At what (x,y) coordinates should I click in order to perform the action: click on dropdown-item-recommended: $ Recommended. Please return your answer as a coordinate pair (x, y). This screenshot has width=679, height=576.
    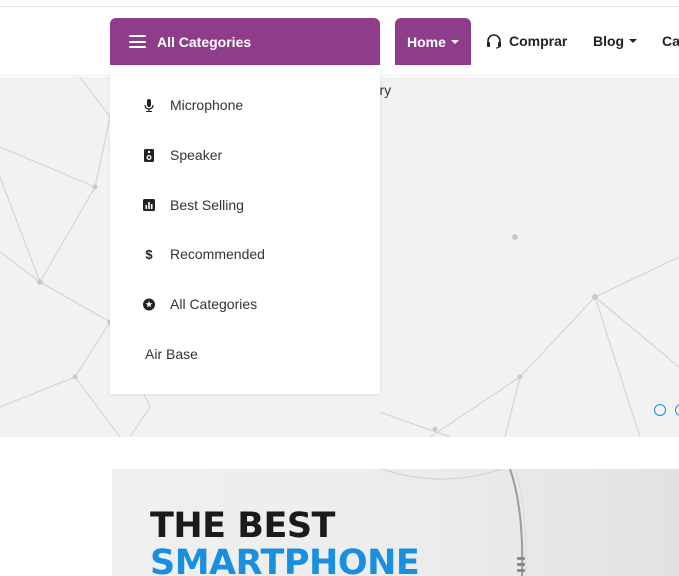
    Looking at the image, I should click on (245, 254).